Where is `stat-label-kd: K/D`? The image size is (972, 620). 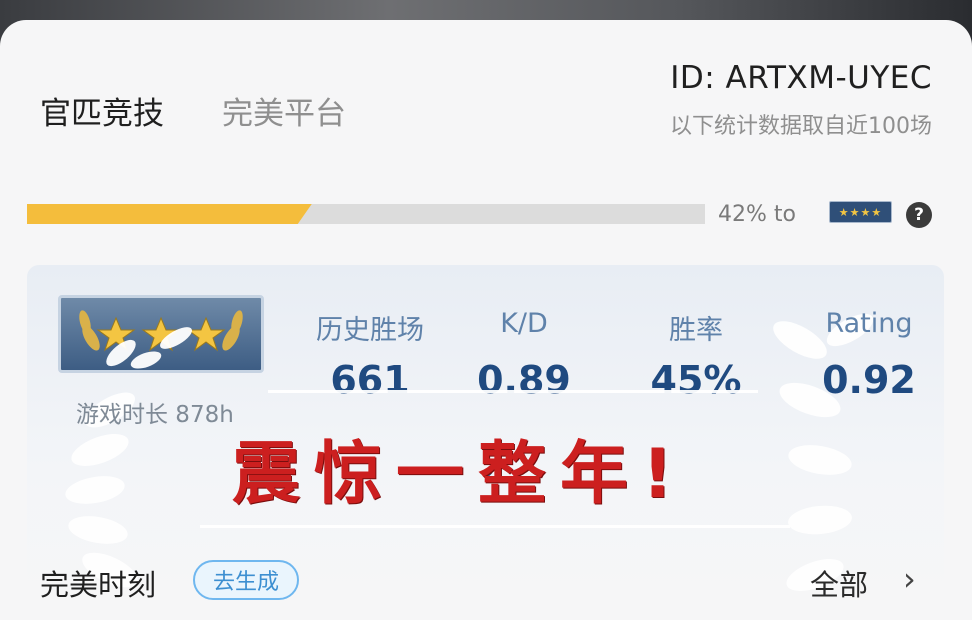 stat-label-kd: K/D is located at coordinates (524, 323).